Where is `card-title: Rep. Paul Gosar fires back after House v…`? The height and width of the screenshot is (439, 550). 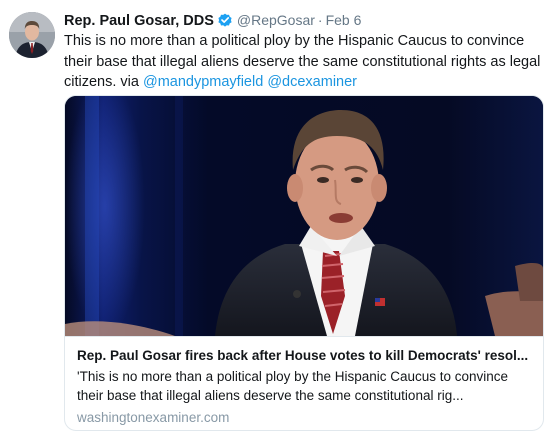
card-title: Rep. Paul Gosar fires back after House v… is located at coordinates (304, 355).